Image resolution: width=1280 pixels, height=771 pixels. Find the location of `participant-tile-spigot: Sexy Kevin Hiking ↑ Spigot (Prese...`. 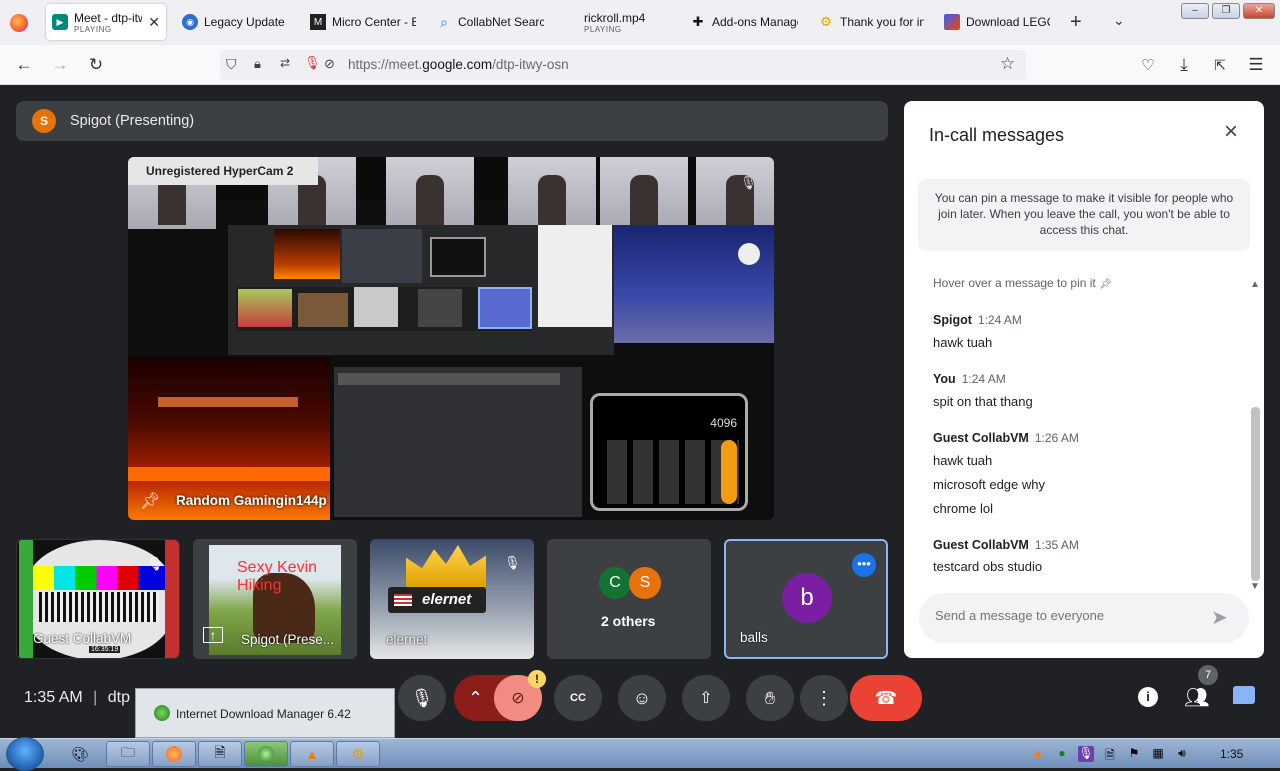

participant-tile-spigot: Sexy Kevin Hiking ↑ Spigot (Prese... is located at coordinates (275, 599).